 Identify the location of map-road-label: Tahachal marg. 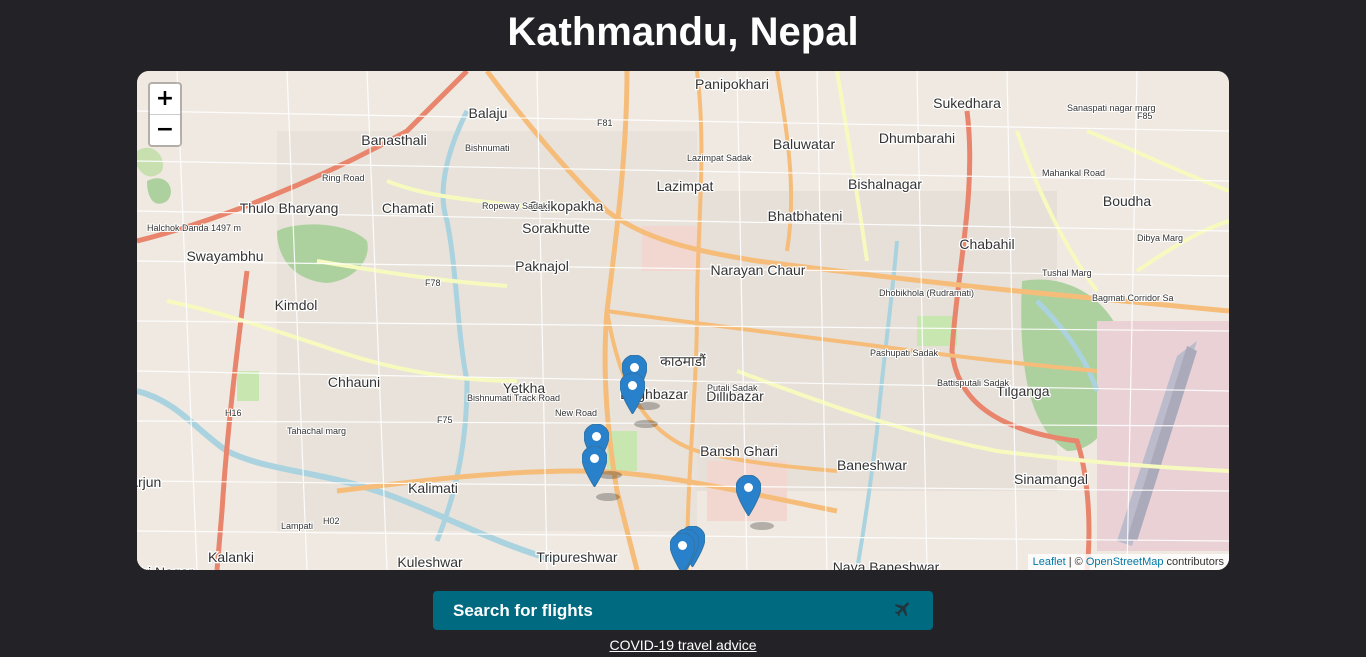
(316, 431).